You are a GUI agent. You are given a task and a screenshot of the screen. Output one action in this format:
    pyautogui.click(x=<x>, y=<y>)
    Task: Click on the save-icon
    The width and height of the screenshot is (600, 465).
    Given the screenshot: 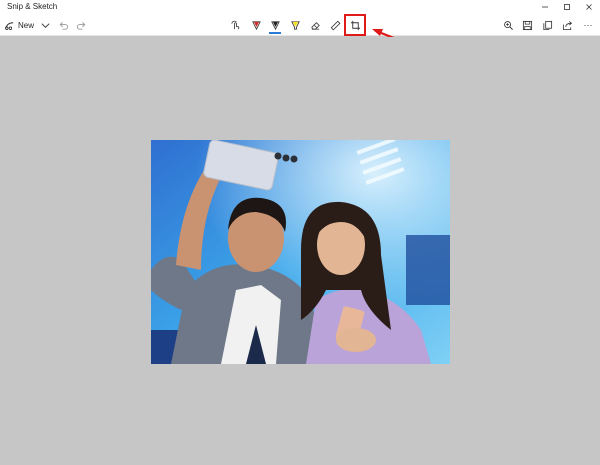 What is the action you would take?
    pyautogui.click(x=527, y=25)
    